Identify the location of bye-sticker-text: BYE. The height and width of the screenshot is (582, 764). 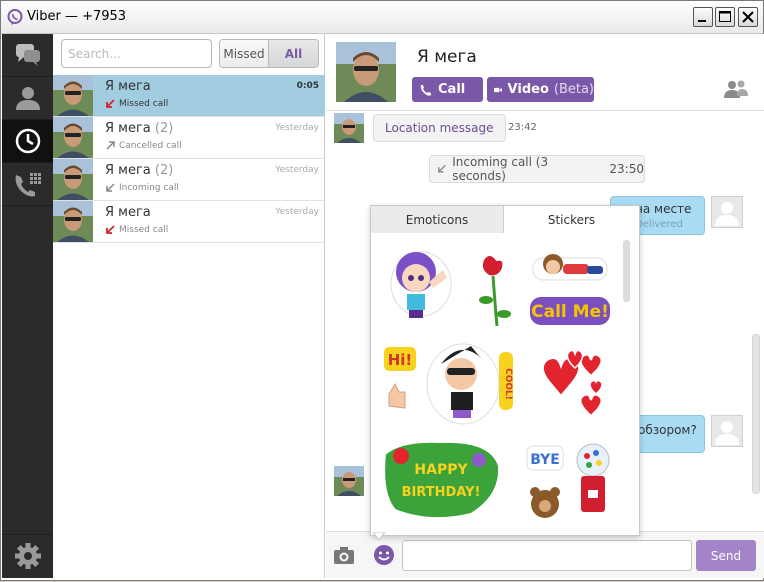
(545, 460).